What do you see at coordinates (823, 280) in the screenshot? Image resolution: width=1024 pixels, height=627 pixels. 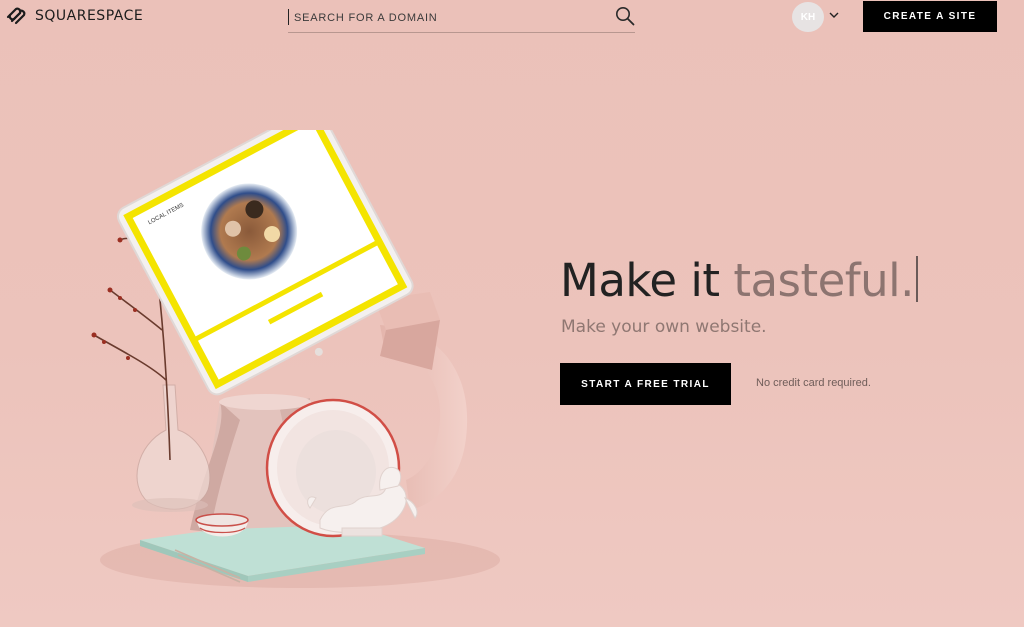 I see `hero-title-accent: tasteful.` at bounding box center [823, 280].